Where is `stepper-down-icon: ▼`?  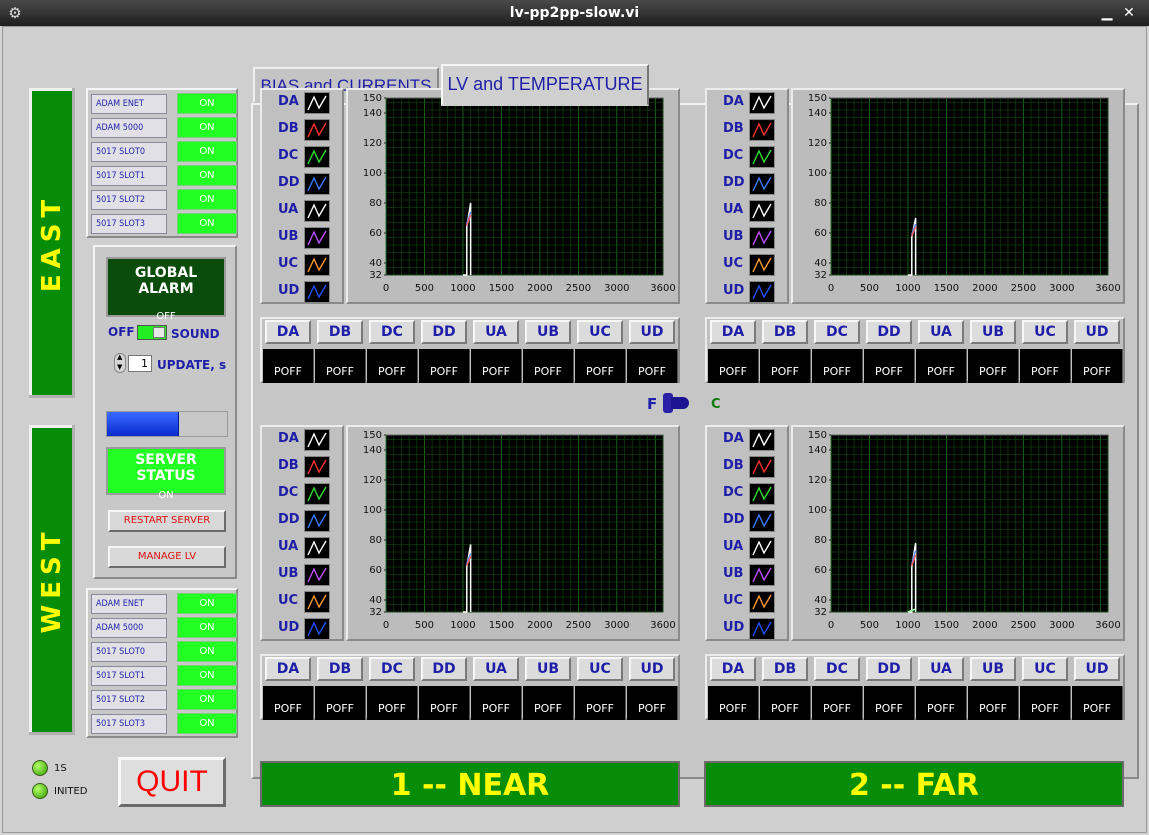
stepper-down-icon: ▼ is located at coordinates (119, 367).